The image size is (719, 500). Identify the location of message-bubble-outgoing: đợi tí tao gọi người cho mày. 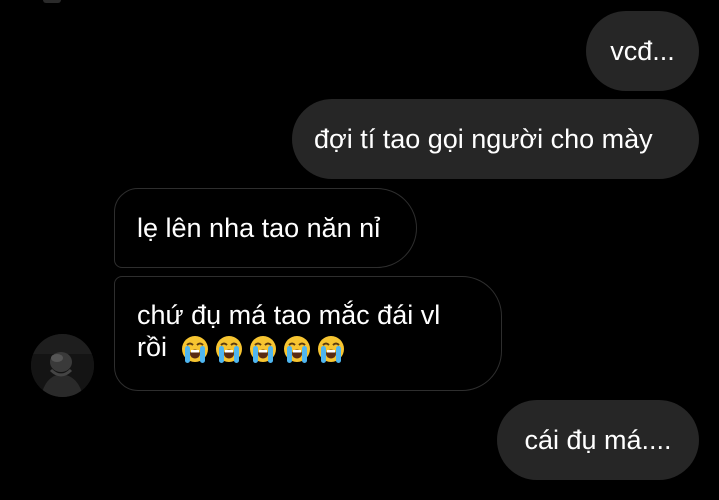
(495, 139).